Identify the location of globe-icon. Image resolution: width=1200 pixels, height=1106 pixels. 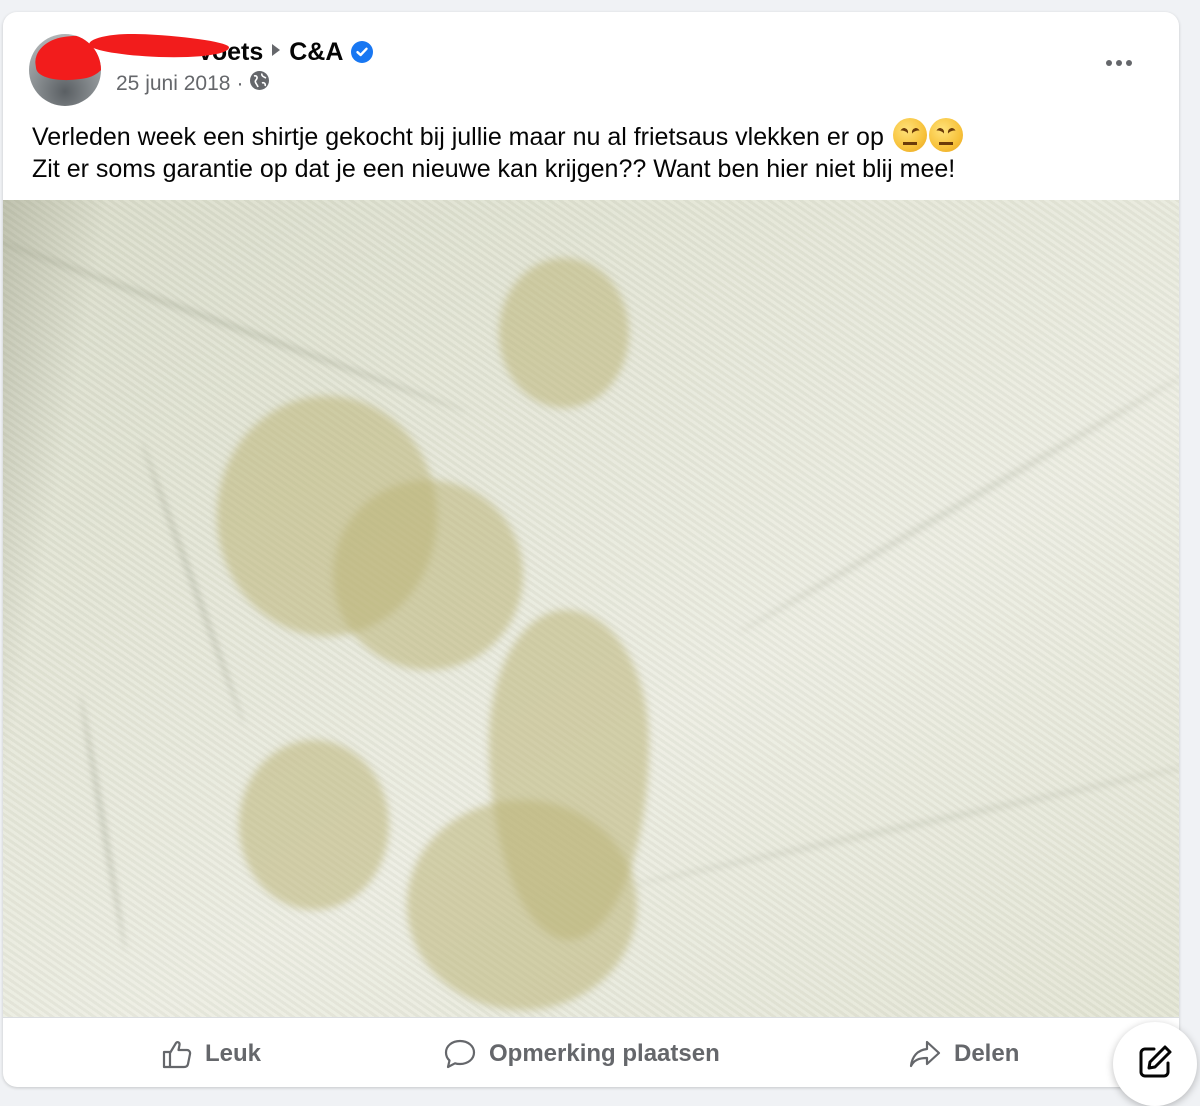
(259, 83).